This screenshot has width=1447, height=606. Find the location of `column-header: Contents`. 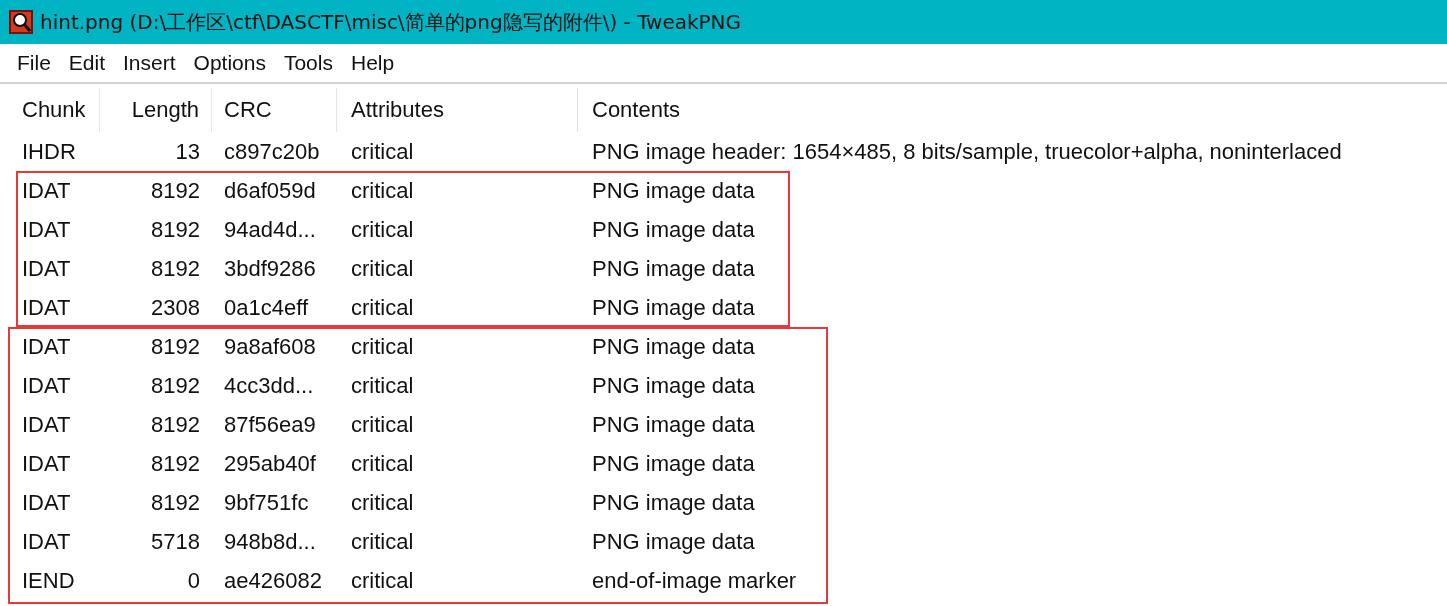

column-header: Contents is located at coordinates (1012, 110).